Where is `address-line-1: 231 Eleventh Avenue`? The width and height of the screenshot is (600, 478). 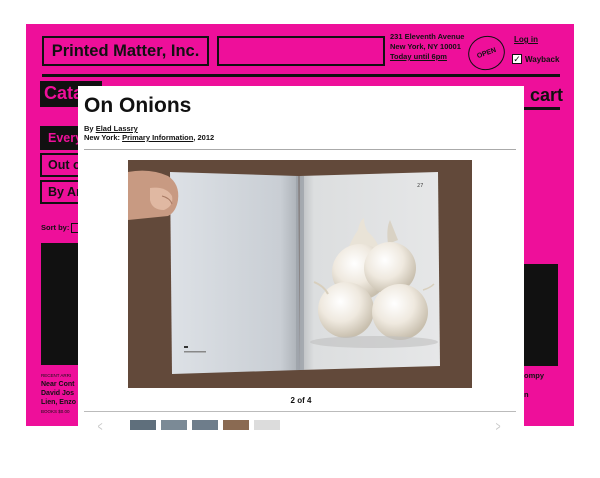 address-line-1: 231 Eleventh Avenue is located at coordinates (427, 36).